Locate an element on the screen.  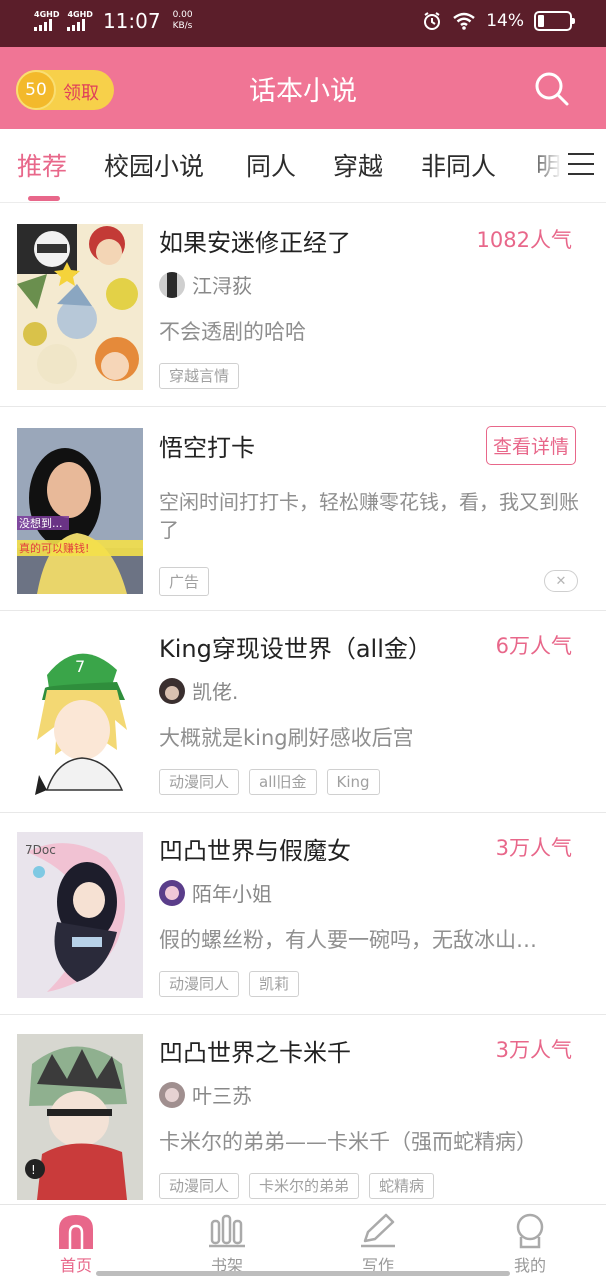
popularity-count: 6万人气 is located at coordinates (533, 646).